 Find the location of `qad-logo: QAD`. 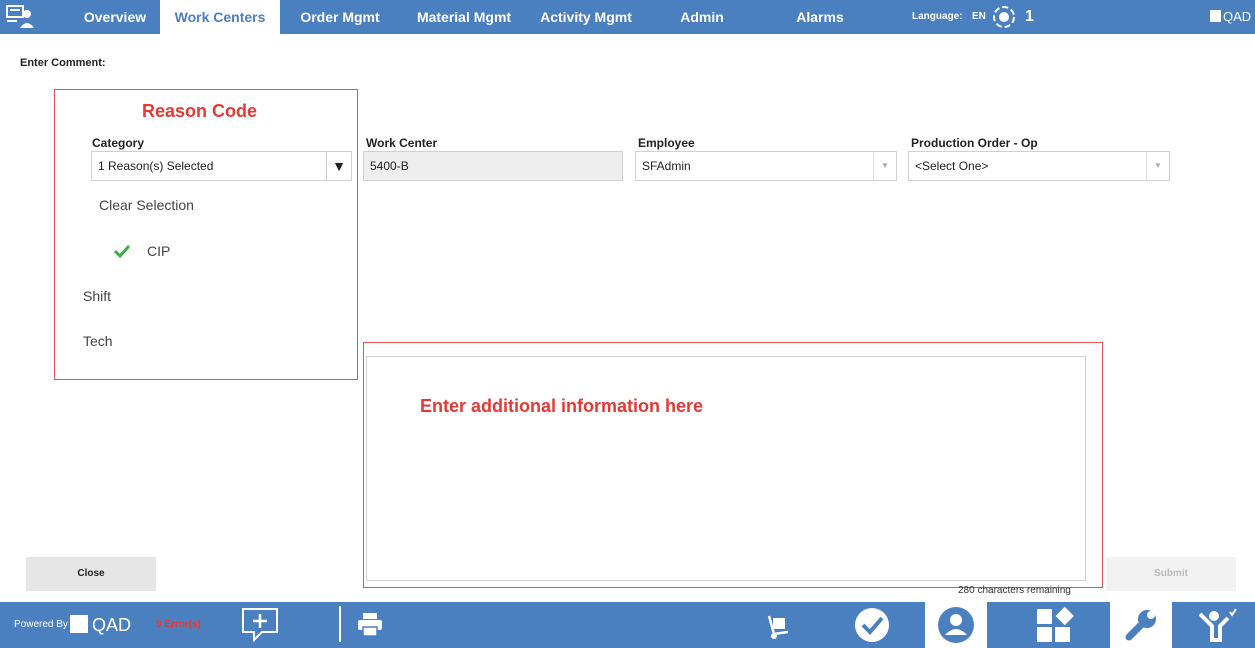

qad-logo: QAD is located at coordinates (1230, 17).